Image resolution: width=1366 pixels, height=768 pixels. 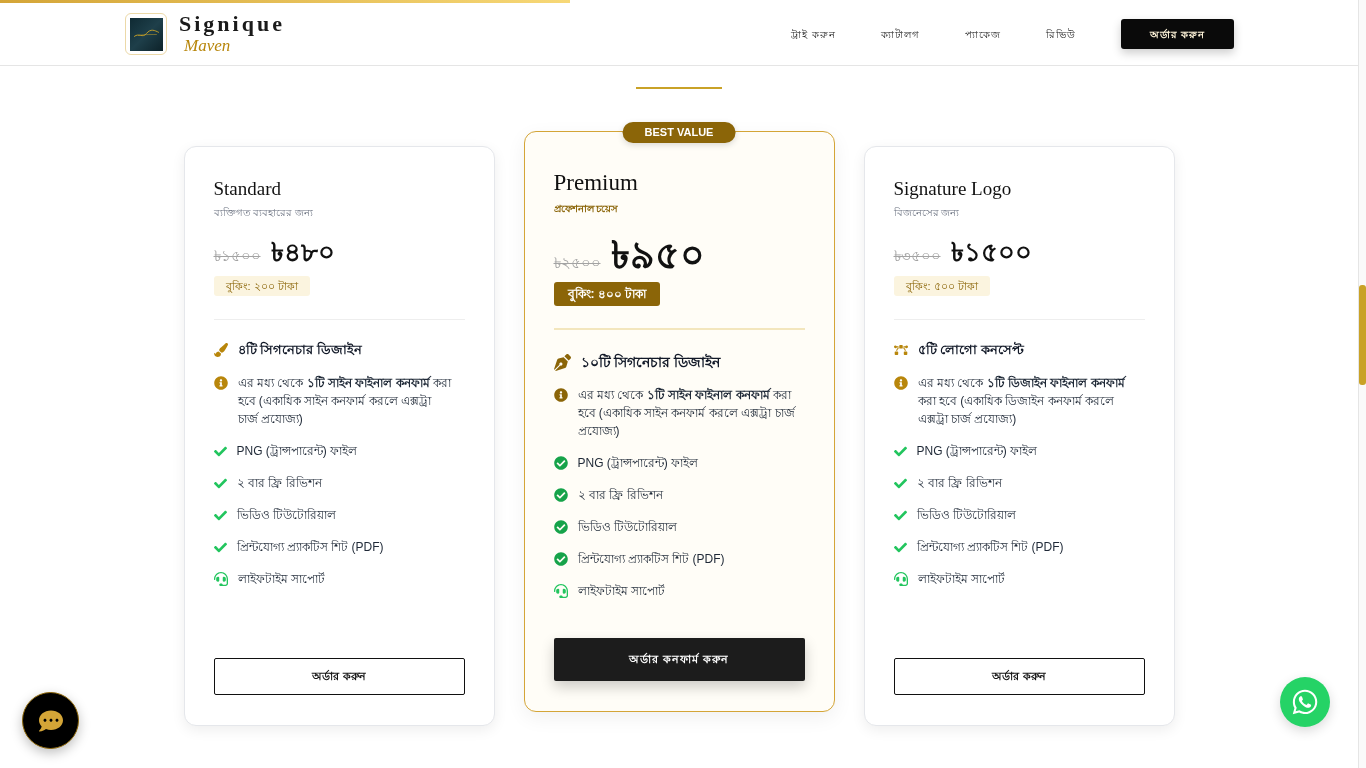 I want to click on plan-title: Standard, so click(x=248, y=189).